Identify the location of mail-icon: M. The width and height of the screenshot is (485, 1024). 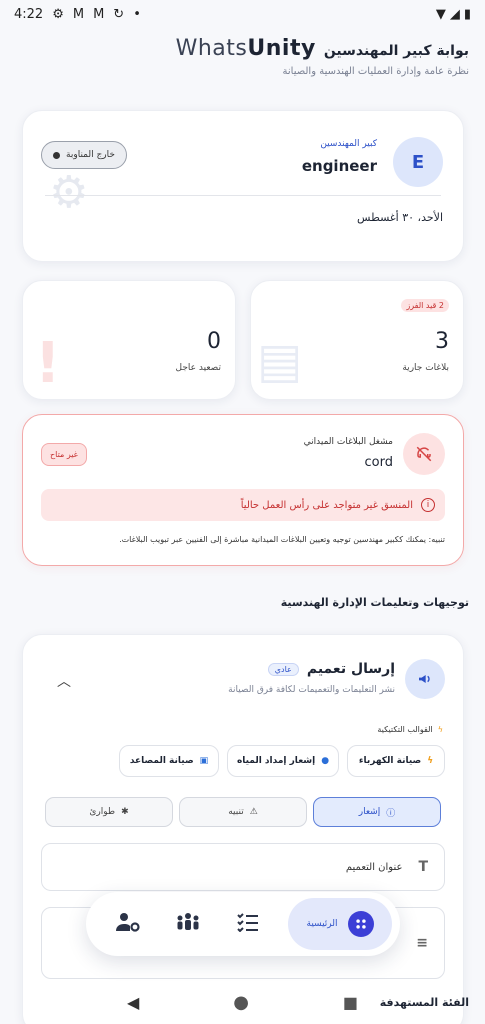
(78, 14).